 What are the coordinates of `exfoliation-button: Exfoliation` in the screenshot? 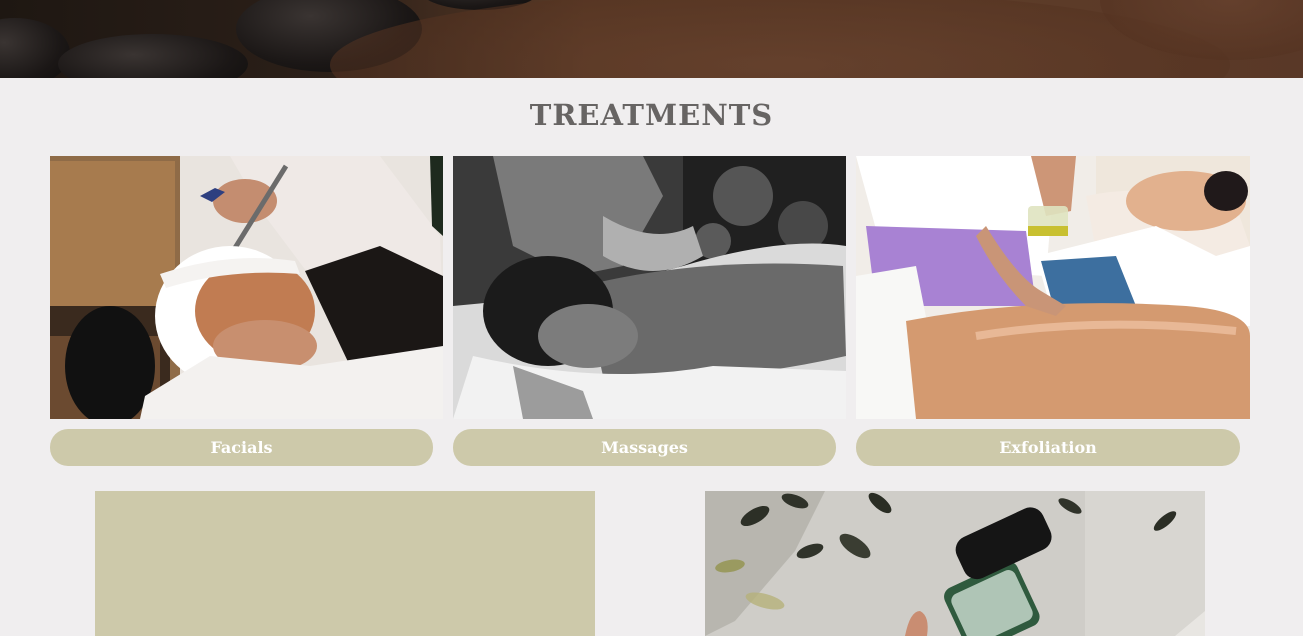 It's located at (1048, 447).